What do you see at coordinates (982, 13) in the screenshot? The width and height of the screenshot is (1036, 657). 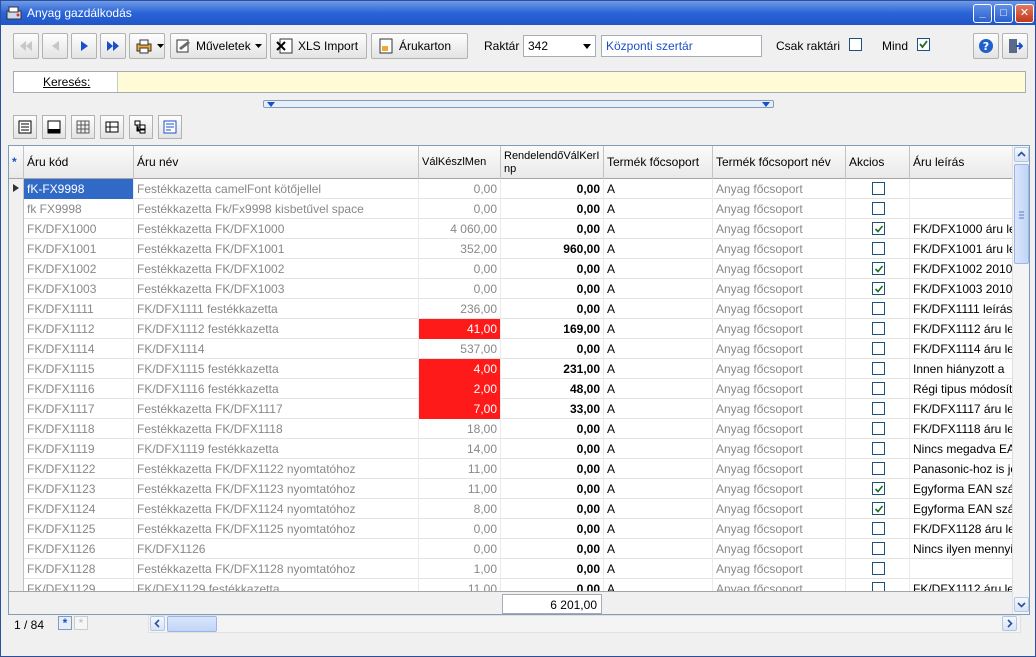 I see `minimize-button: _` at bounding box center [982, 13].